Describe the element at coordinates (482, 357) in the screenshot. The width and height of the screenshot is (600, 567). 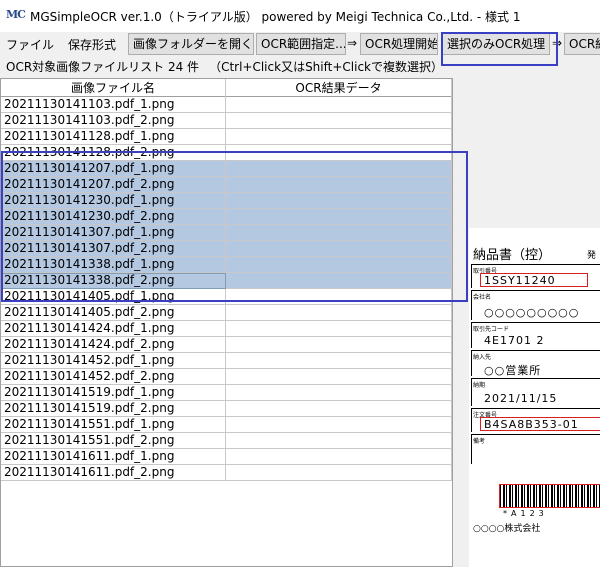
I see `doc-field-label: 納入先` at that location.